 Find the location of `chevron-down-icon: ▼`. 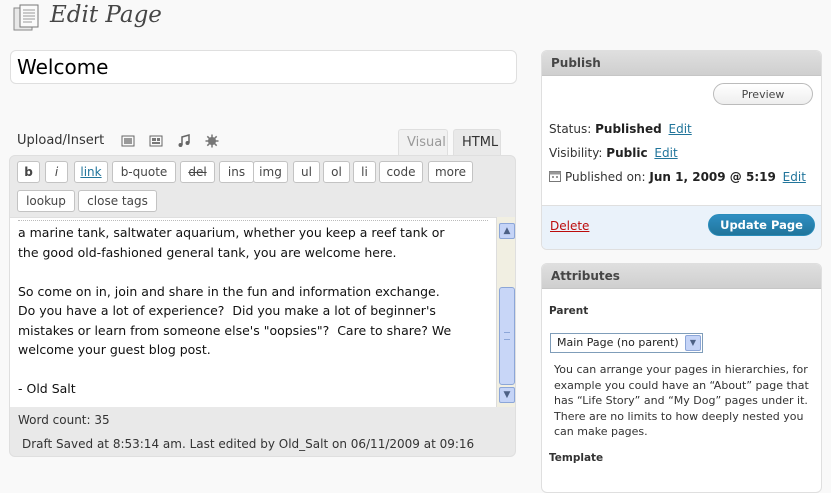

chevron-down-icon: ▼ is located at coordinates (693, 343).